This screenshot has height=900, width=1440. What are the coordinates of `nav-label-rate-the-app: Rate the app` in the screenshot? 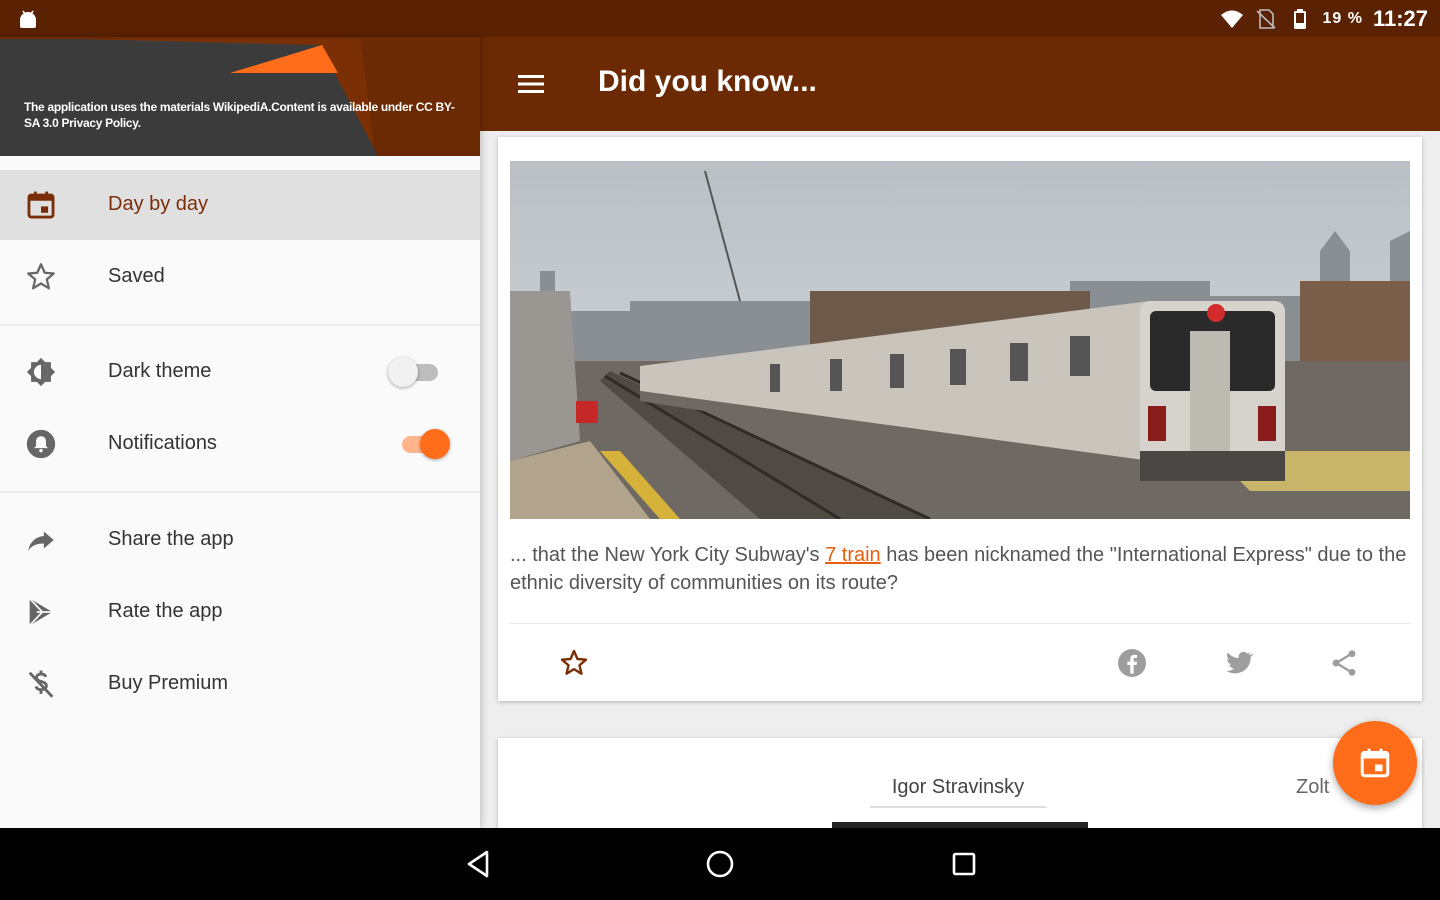 It's located at (165, 611).